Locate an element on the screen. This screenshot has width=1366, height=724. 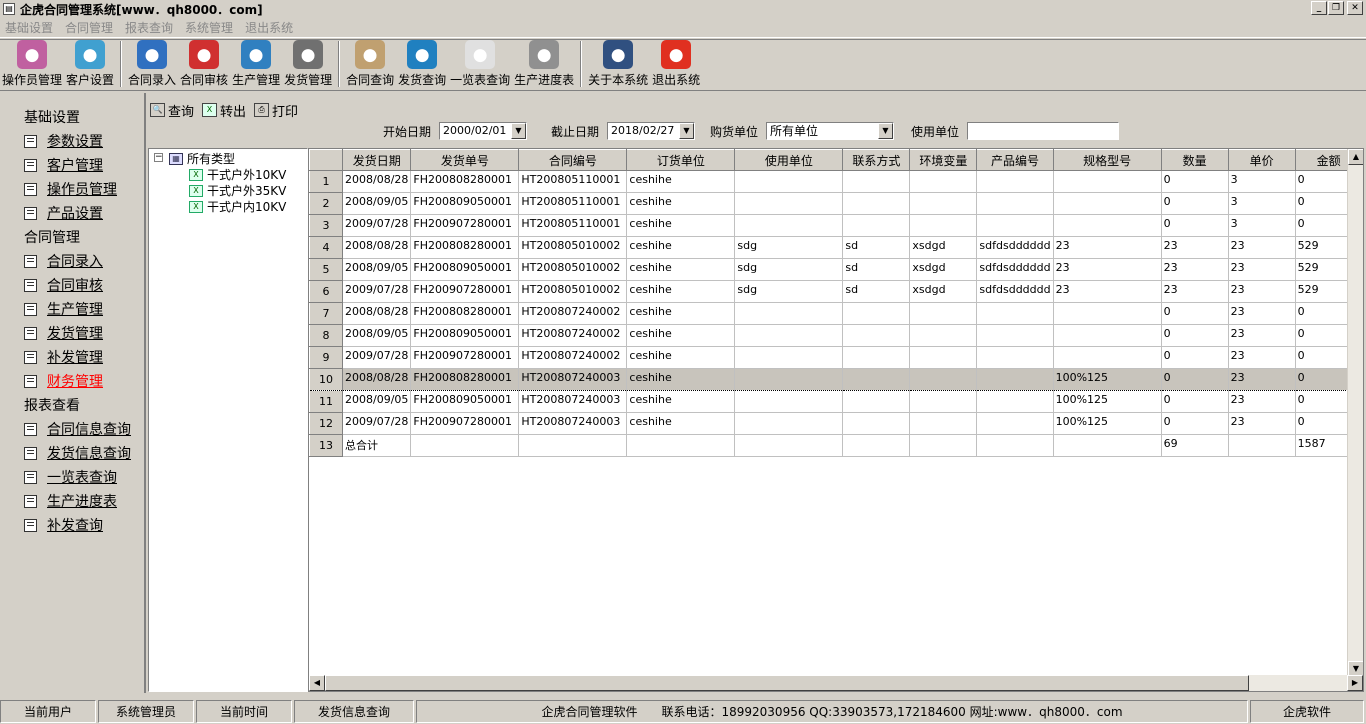
table-cell: 2008/08/28 is located at coordinates (377, 313).